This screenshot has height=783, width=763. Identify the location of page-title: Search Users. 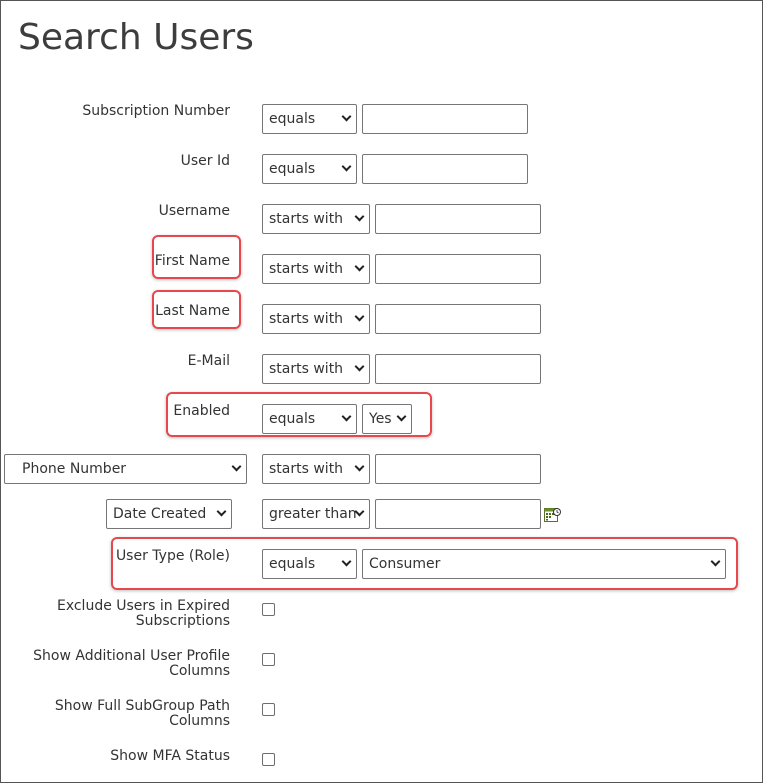
(136, 37).